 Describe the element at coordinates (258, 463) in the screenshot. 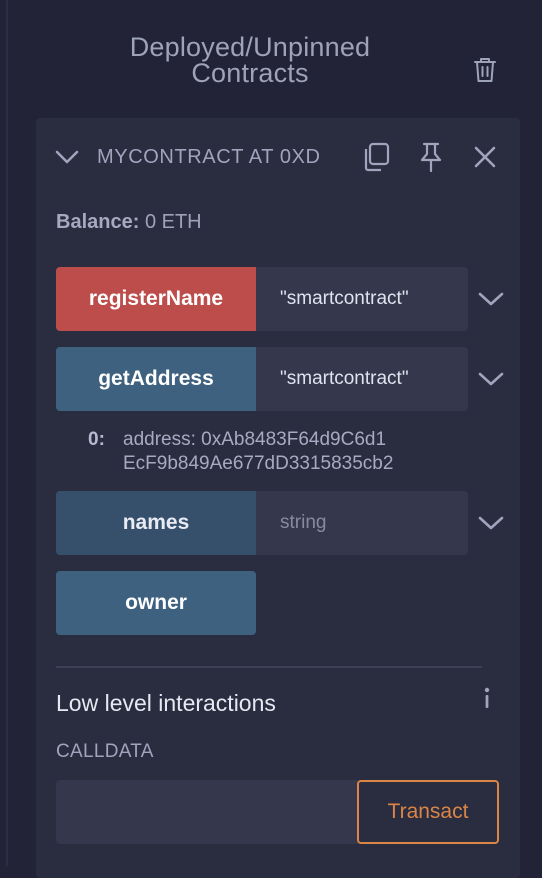

I see `output-line-2: EcF9b849Ae677dD3315835cb2` at that location.